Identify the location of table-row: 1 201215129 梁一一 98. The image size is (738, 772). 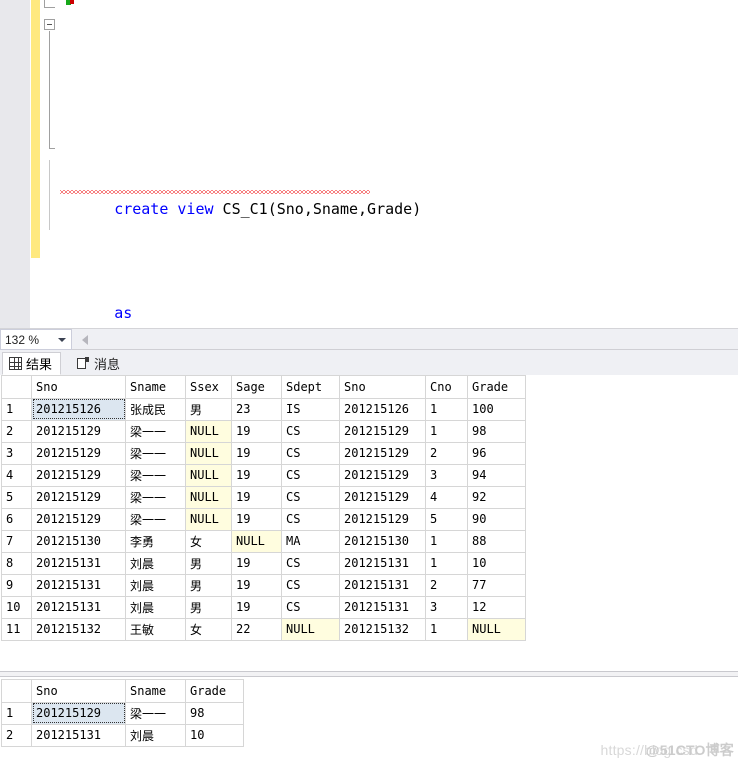
(122, 713).